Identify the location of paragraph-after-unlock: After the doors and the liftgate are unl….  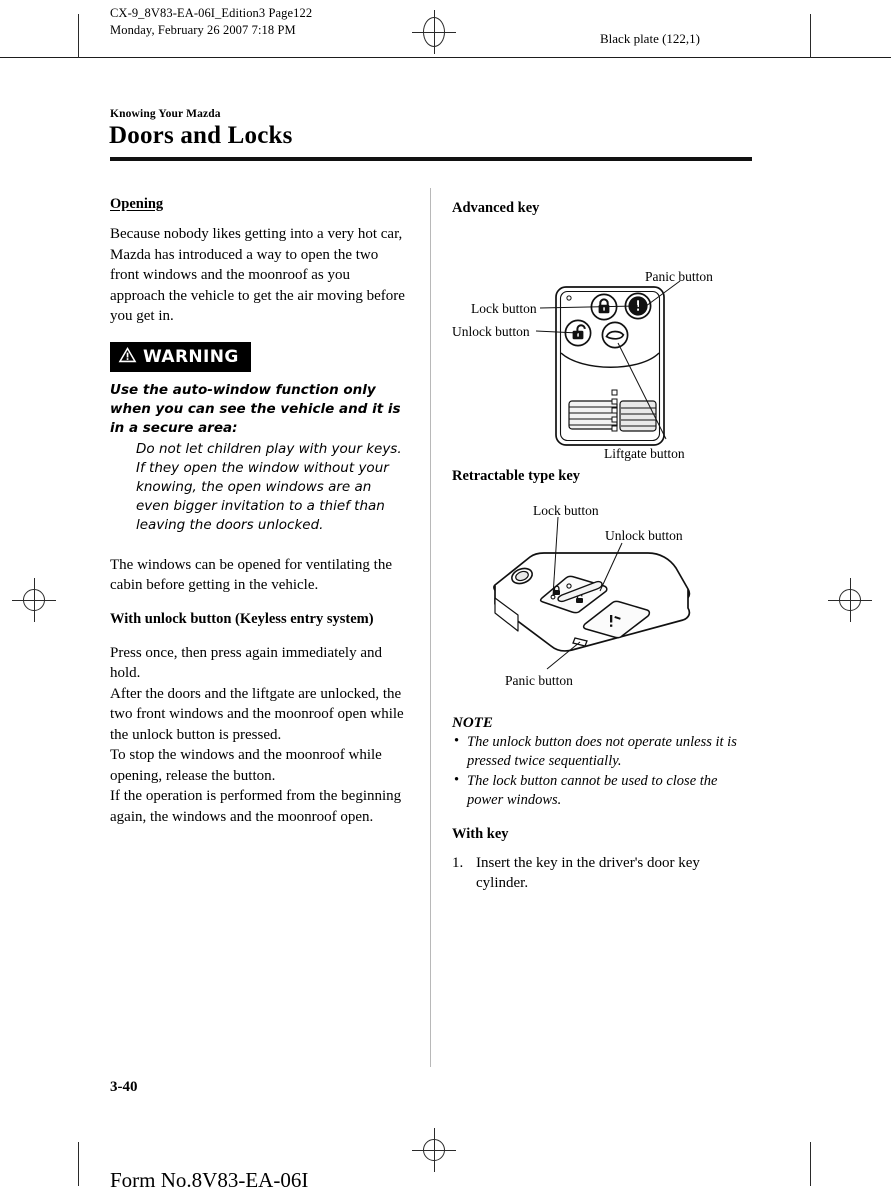
(257, 714).